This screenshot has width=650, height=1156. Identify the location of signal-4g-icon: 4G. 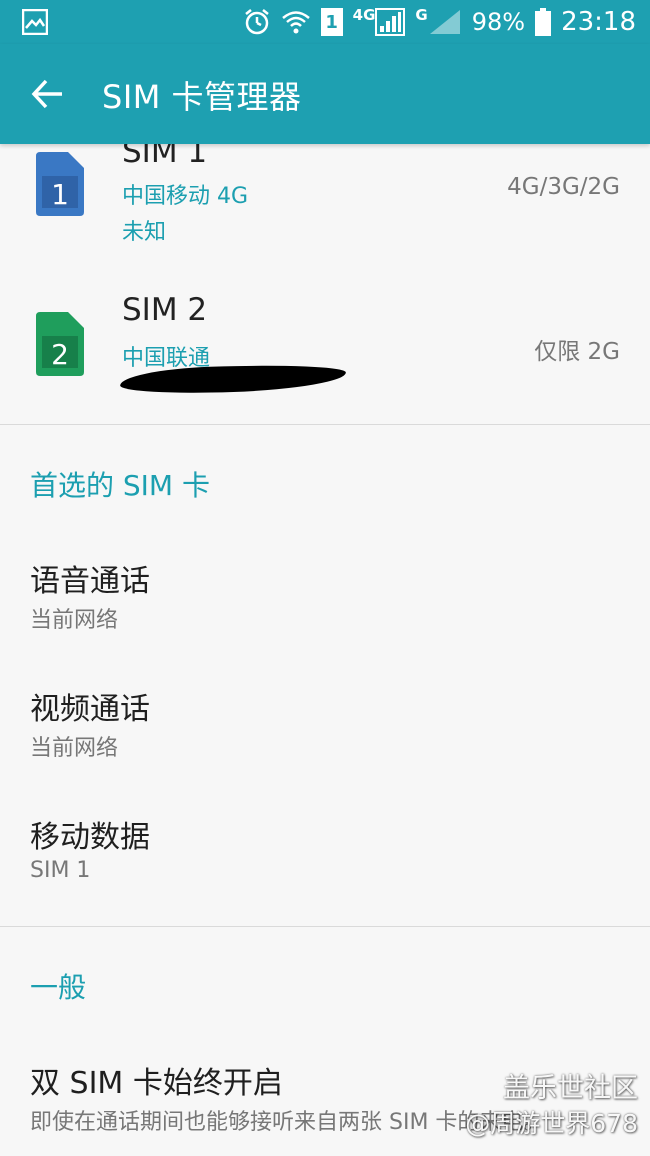
(379, 21).